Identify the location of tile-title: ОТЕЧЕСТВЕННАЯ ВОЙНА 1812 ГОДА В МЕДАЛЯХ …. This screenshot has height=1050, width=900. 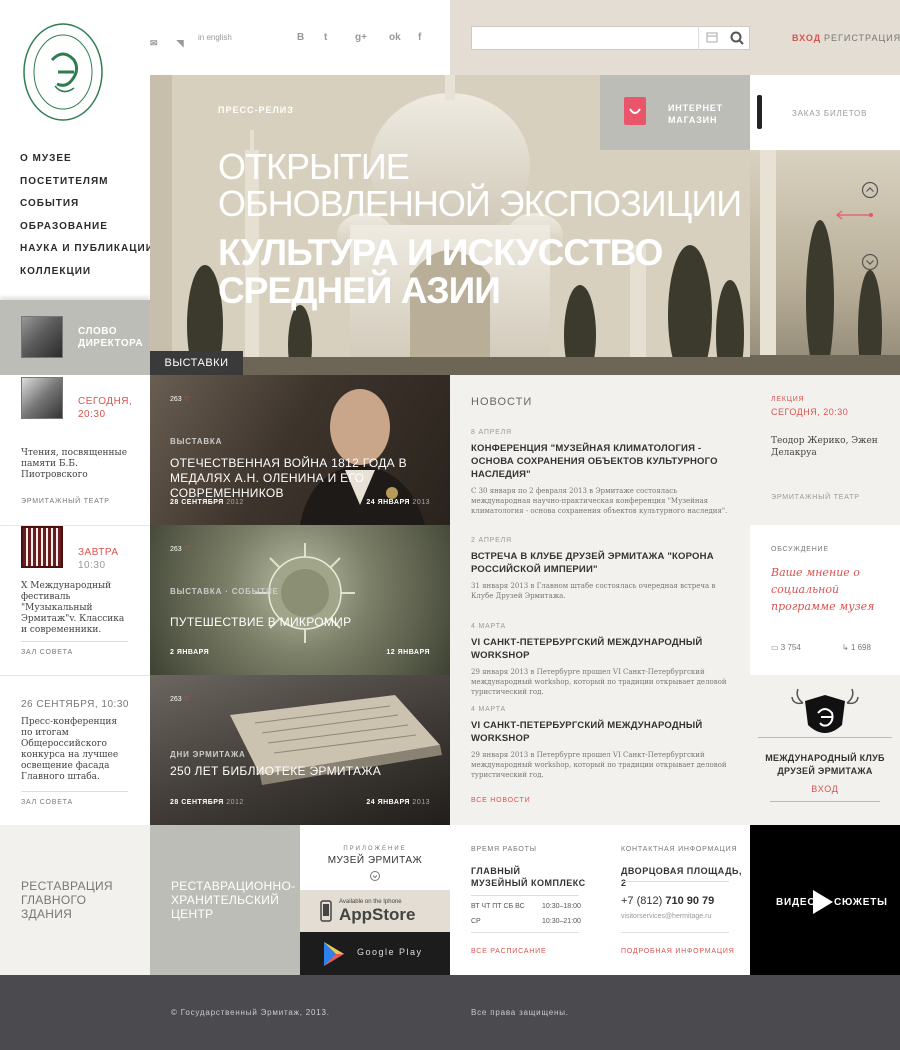
(288, 478).